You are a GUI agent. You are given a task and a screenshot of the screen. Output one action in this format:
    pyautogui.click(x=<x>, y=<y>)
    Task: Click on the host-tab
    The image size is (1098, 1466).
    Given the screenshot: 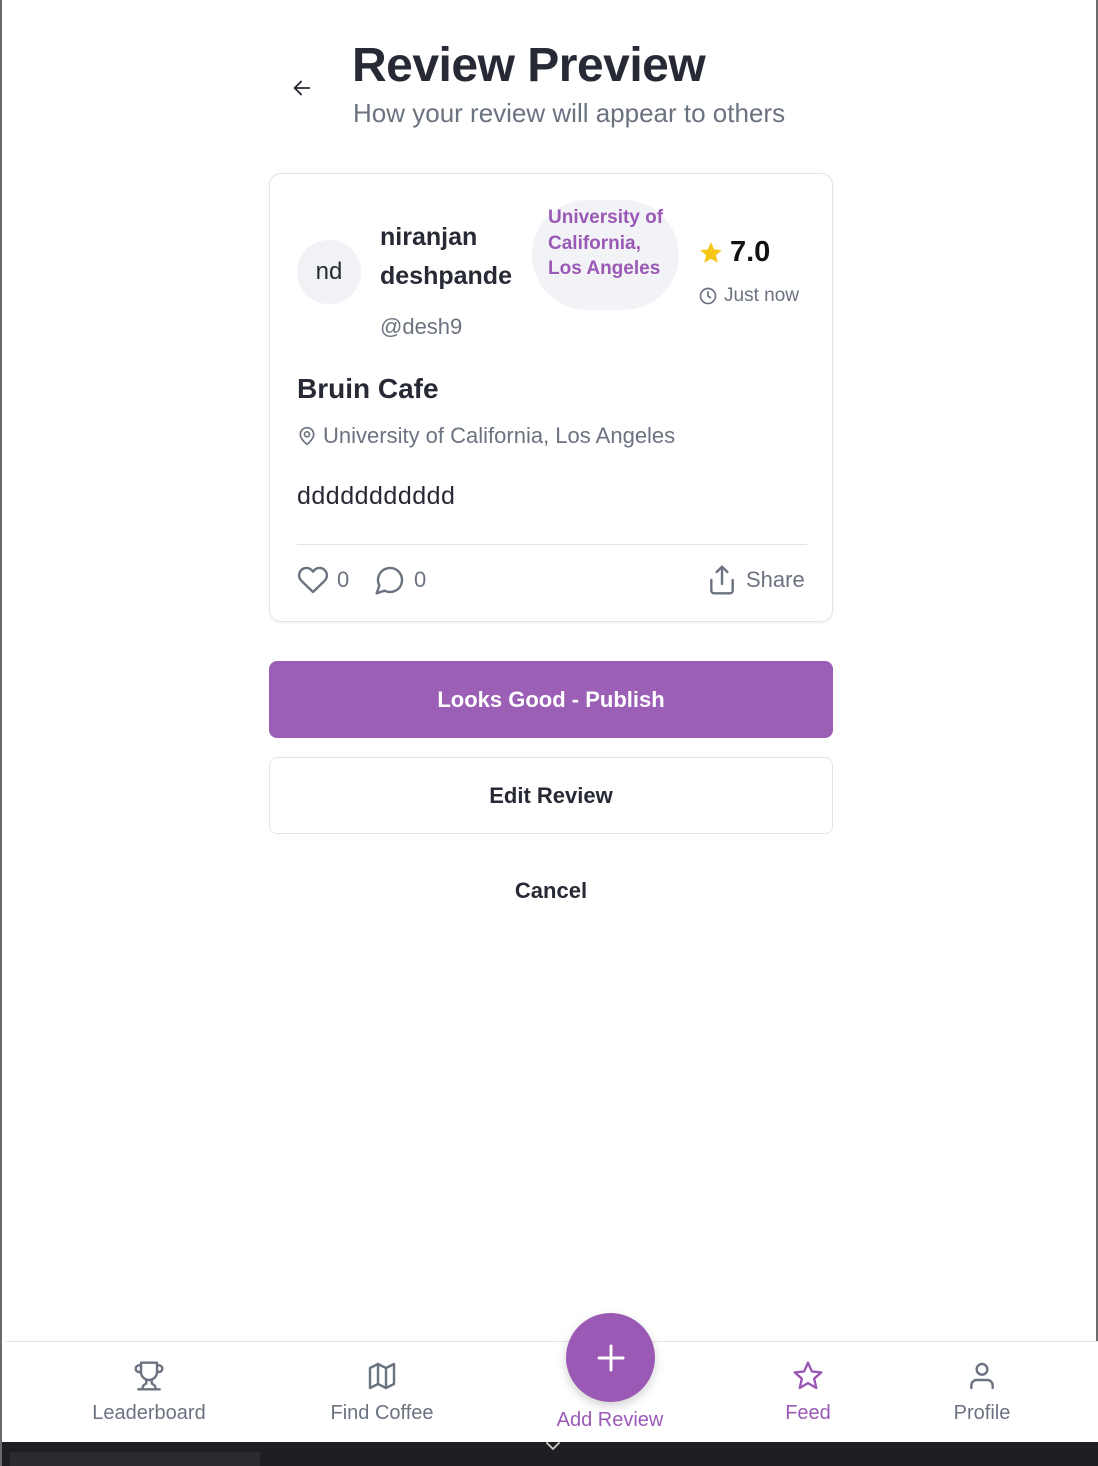 What is the action you would take?
    pyautogui.click(x=135, y=1459)
    